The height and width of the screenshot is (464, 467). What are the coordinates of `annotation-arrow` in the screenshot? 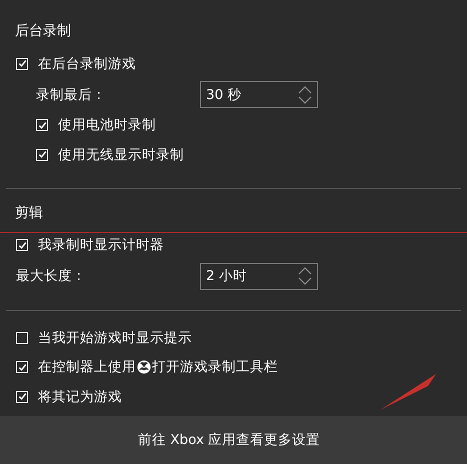 It's located at (408, 392).